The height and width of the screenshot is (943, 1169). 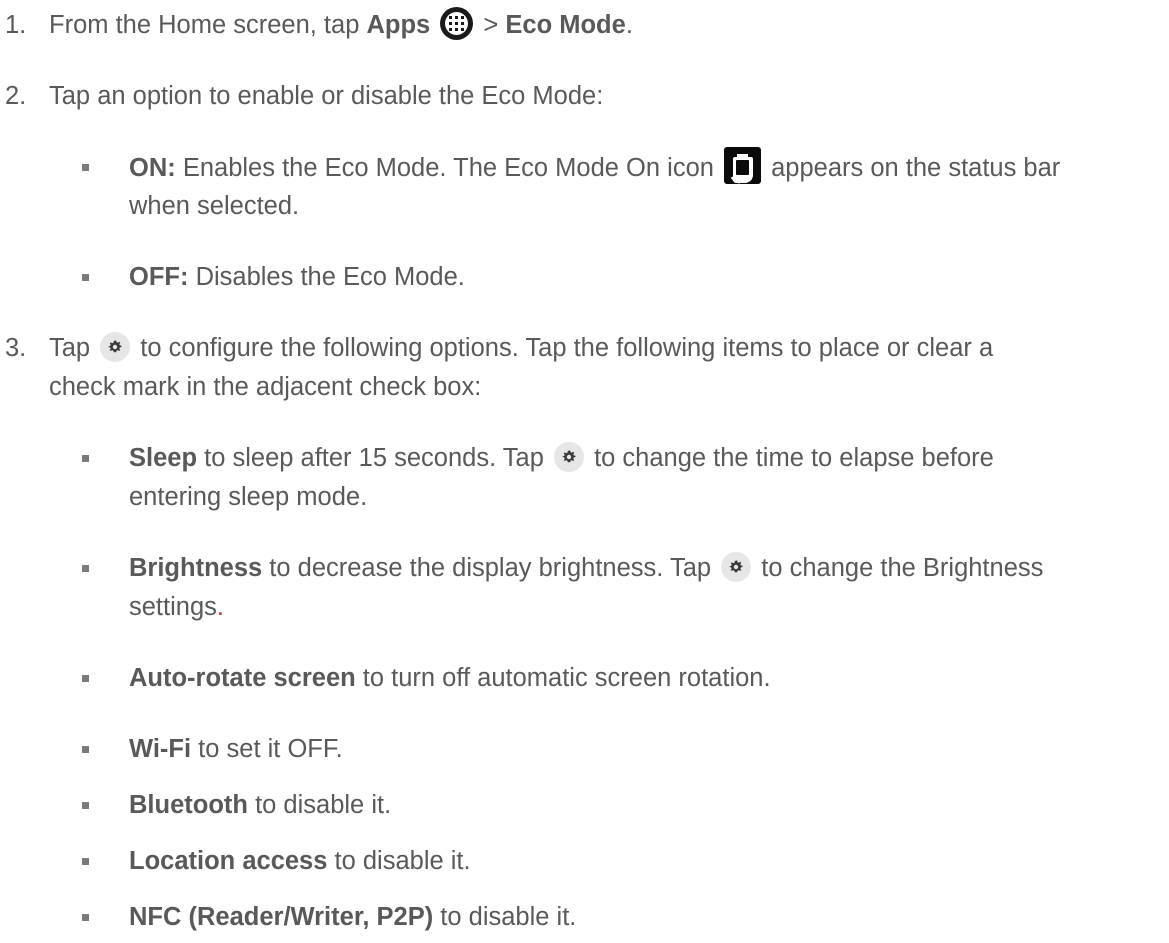 I want to click on list-item-sleep-cont: entering sleep mode., so click(x=248, y=497).